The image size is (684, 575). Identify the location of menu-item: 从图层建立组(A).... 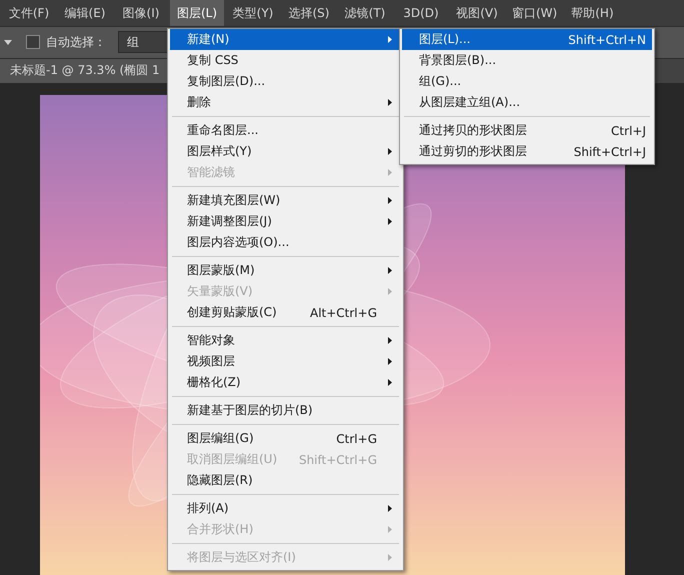
(527, 102).